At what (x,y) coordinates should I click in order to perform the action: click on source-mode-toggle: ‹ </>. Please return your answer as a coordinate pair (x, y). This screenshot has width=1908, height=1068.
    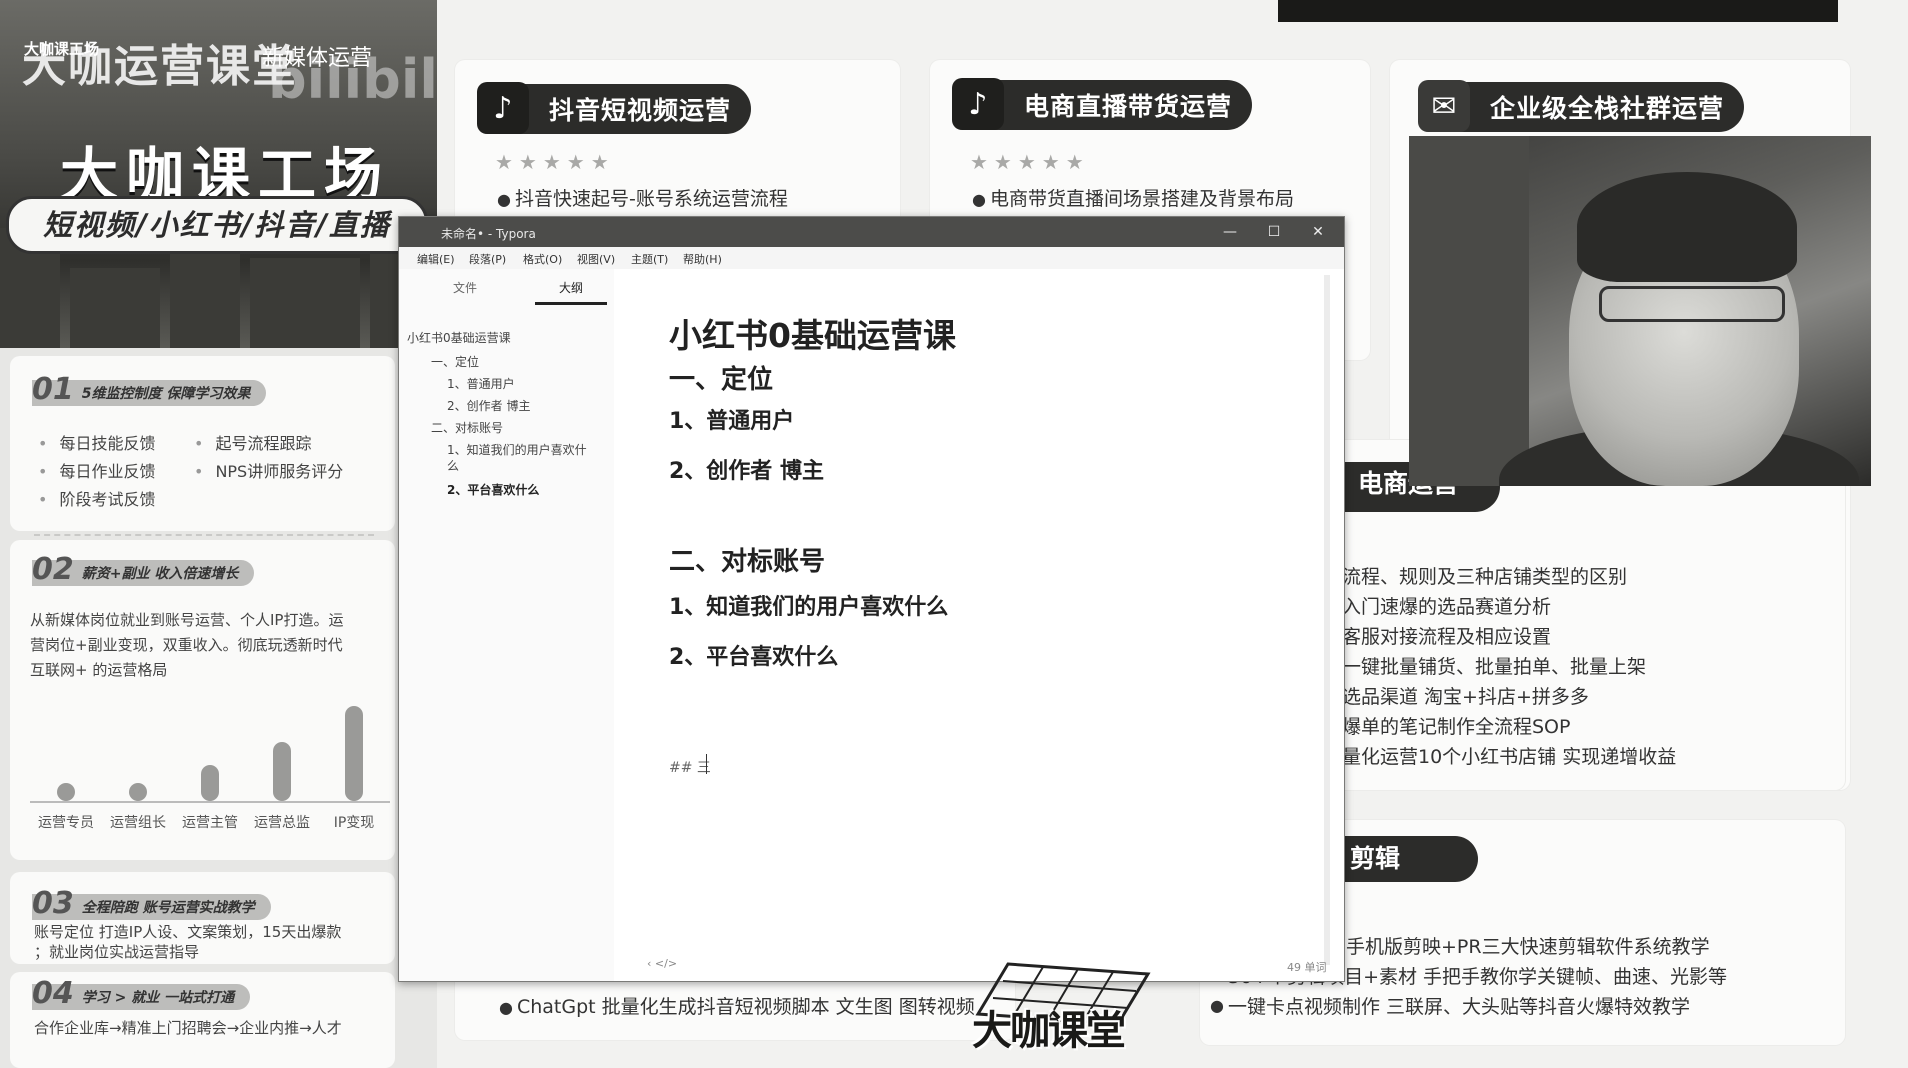
    Looking at the image, I should click on (662, 963).